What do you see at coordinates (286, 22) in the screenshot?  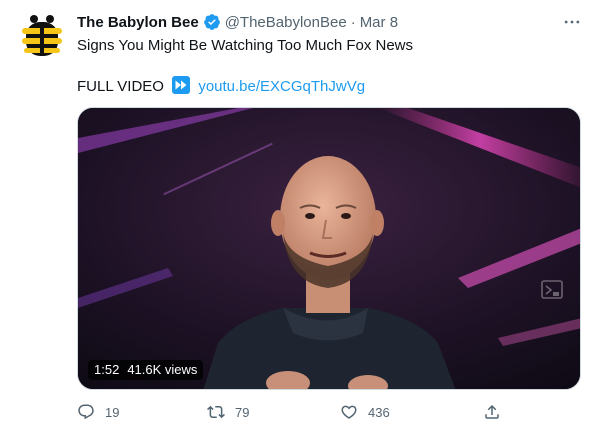 I see `author-handle: @TheBabylonBee` at bounding box center [286, 22].